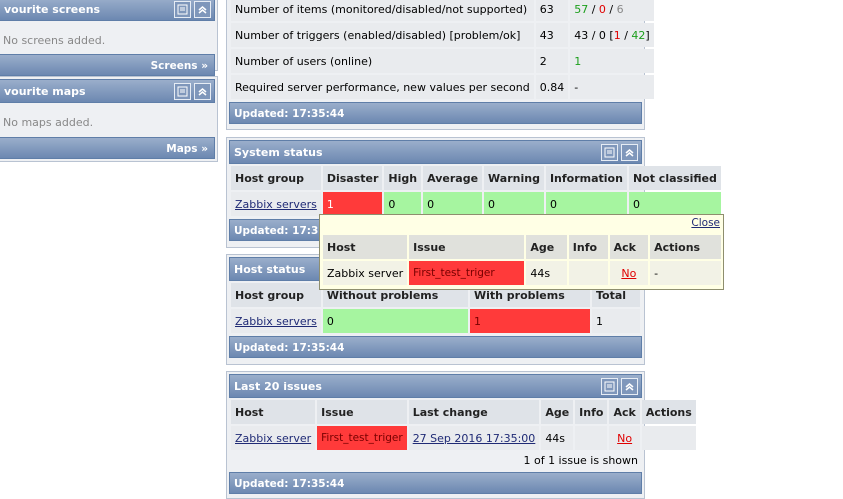 Image resolution: width=843 pixels, height=499 pixels. I want to click on ack-cell: No, so click(624, 438).